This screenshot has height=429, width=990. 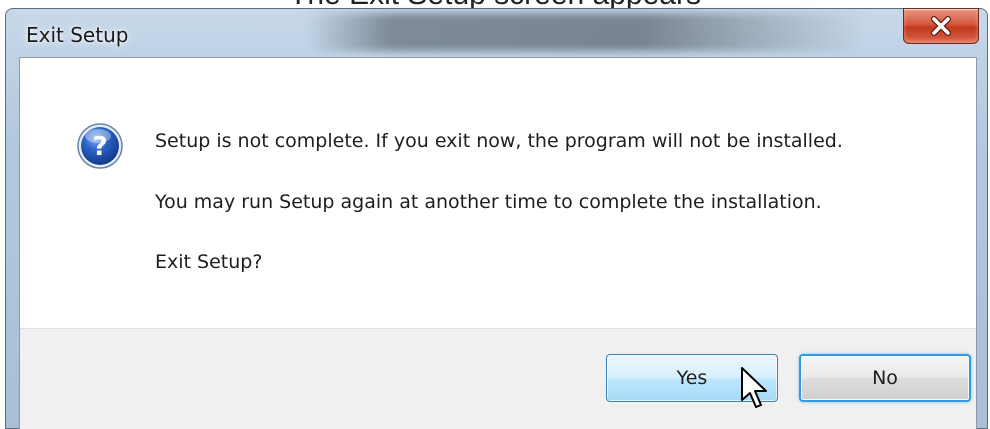 What do you see at coordinates (77, 35) in the screenshot?
I see `window-title: Exit Setup` at bounding box center [77, 35].